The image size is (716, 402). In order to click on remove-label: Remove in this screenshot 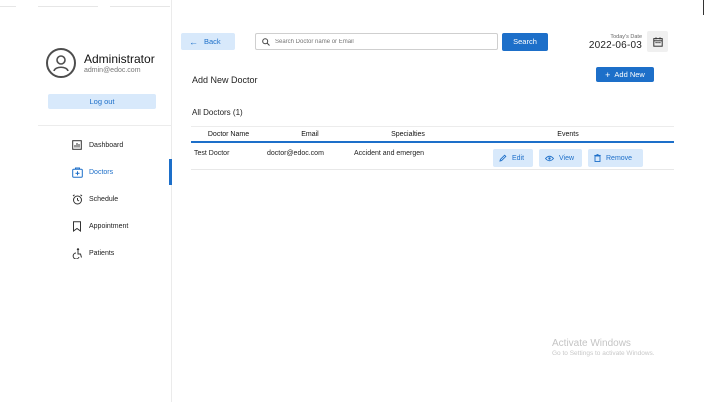, I will do `click(619, 158)`.